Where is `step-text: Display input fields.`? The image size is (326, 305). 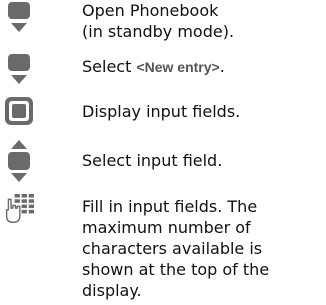
step-text: Display input fields. is located at coordinates (161, 111).